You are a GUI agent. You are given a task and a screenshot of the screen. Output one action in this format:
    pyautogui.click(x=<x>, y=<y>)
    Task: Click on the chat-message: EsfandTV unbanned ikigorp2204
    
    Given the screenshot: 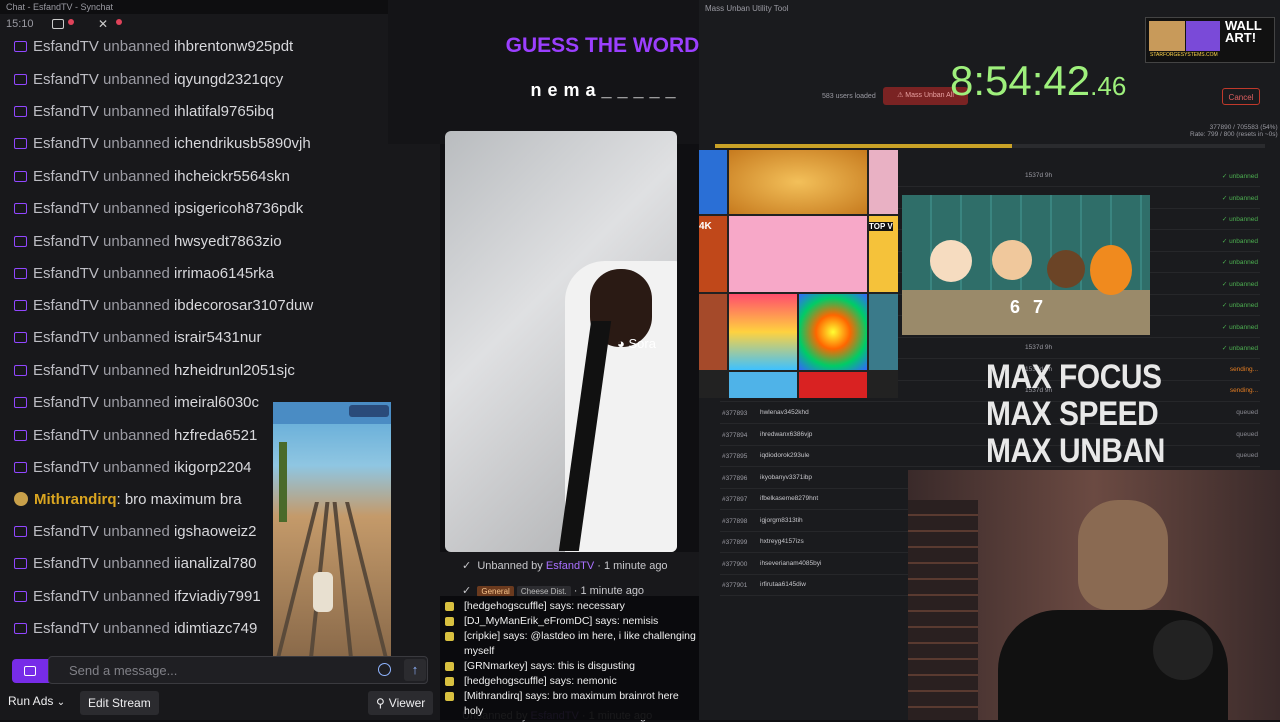 What is the action you would take?
    pyautogui.click(x=133, y=467)
    